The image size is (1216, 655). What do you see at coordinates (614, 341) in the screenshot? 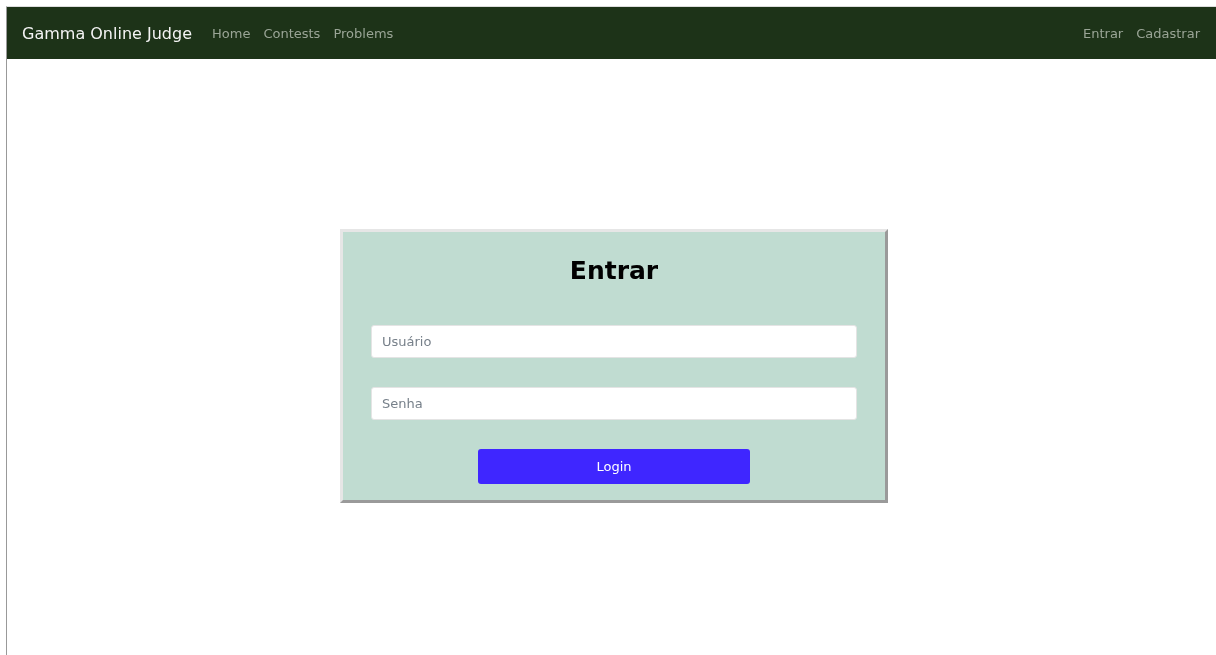
I see `input-field: Usuário` at bounding box center [614, 341].